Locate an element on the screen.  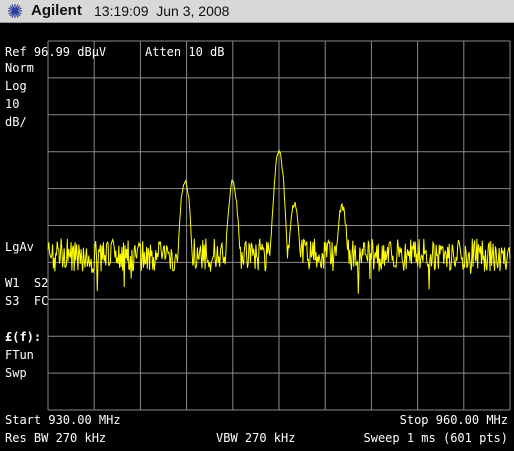
video-bandwidth: VBW 270 kHz is located at coordinates (256, 438).